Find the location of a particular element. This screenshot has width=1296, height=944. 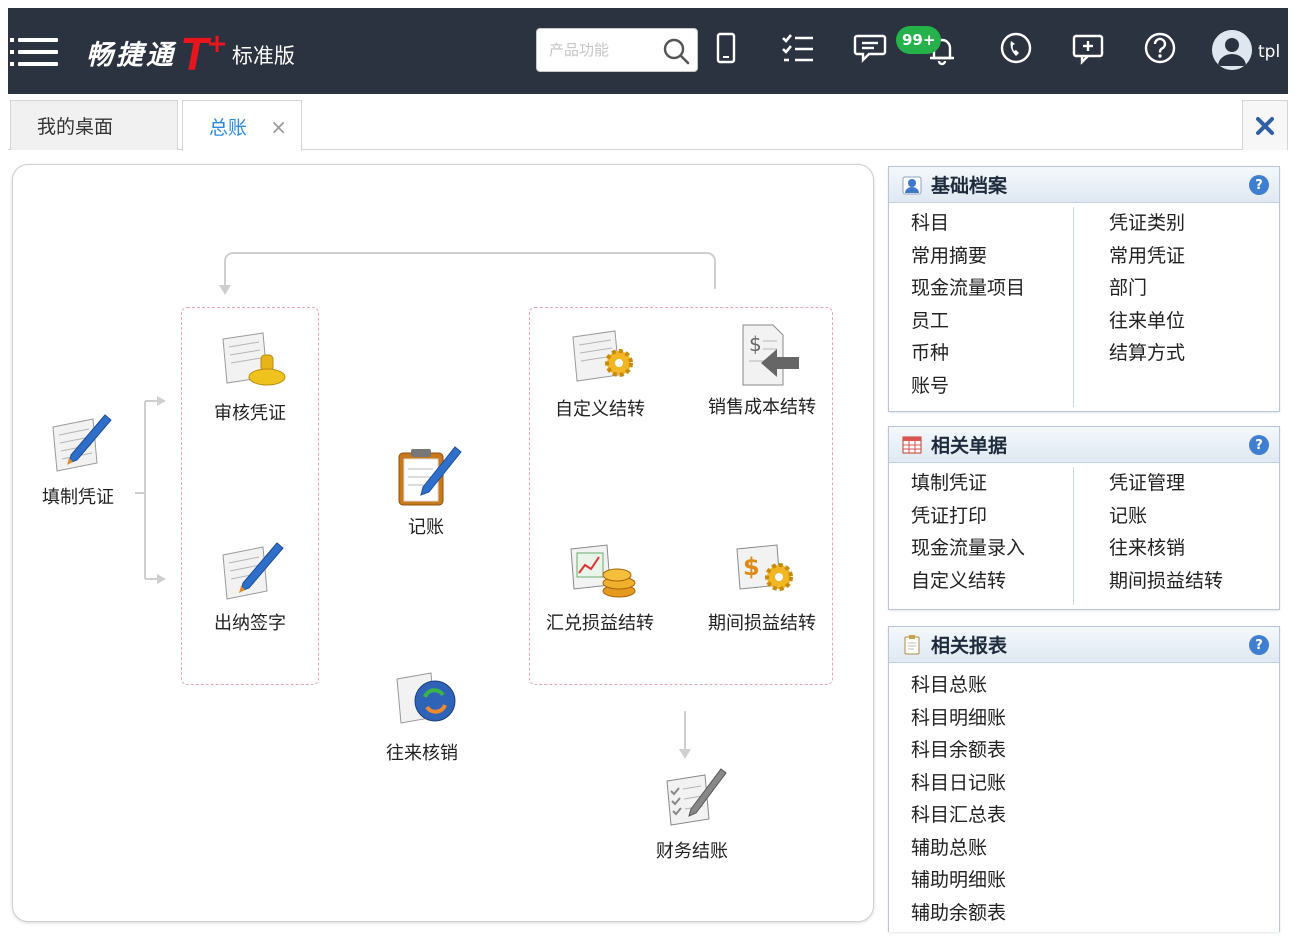

edition-label: 标准版 is located at coordinates (263, 56).